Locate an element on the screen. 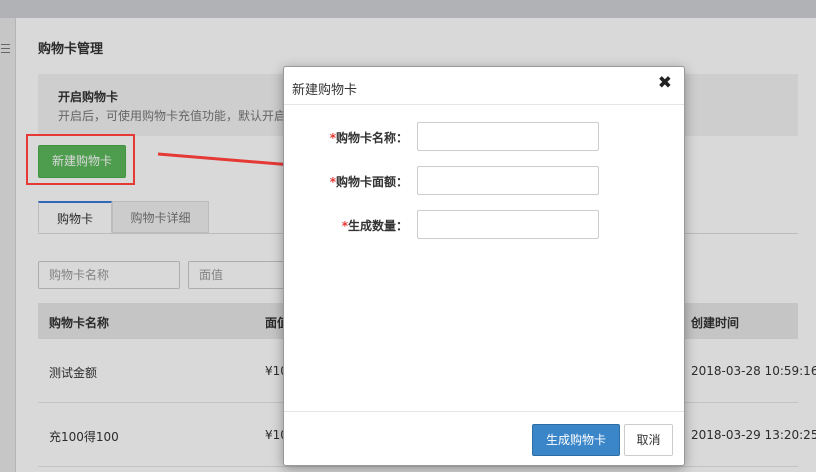  quantity-input is located at coordinates (508, 224).